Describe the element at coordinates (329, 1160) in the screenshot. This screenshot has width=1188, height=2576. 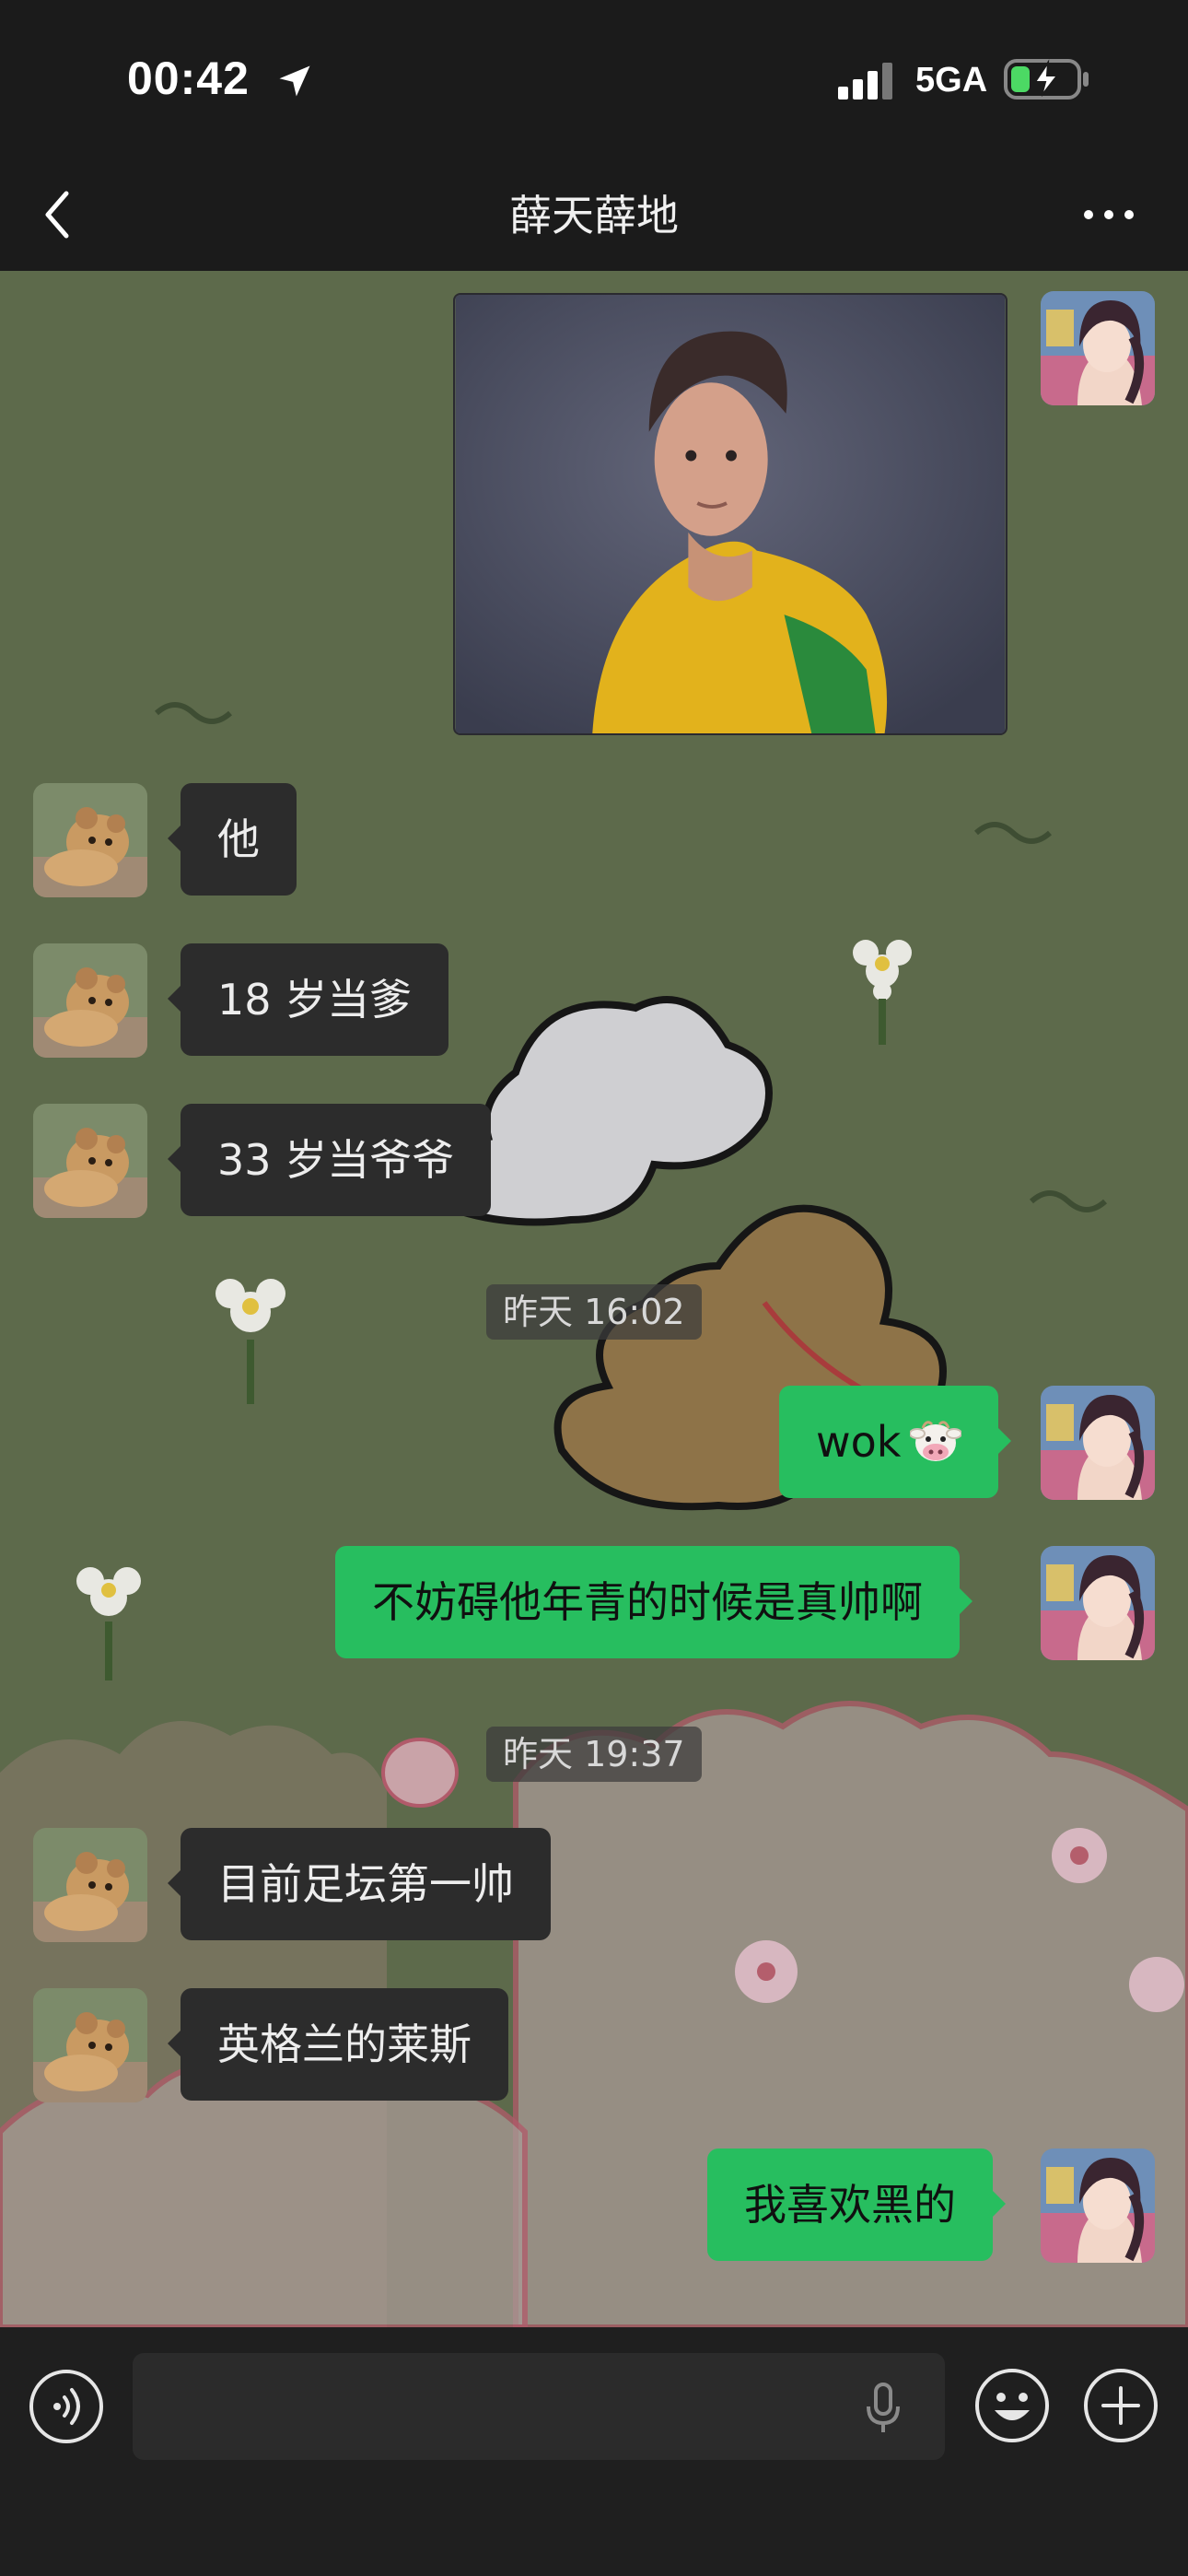
I see `message-bubble-incoming: 33 岁当爷爷` at that location.